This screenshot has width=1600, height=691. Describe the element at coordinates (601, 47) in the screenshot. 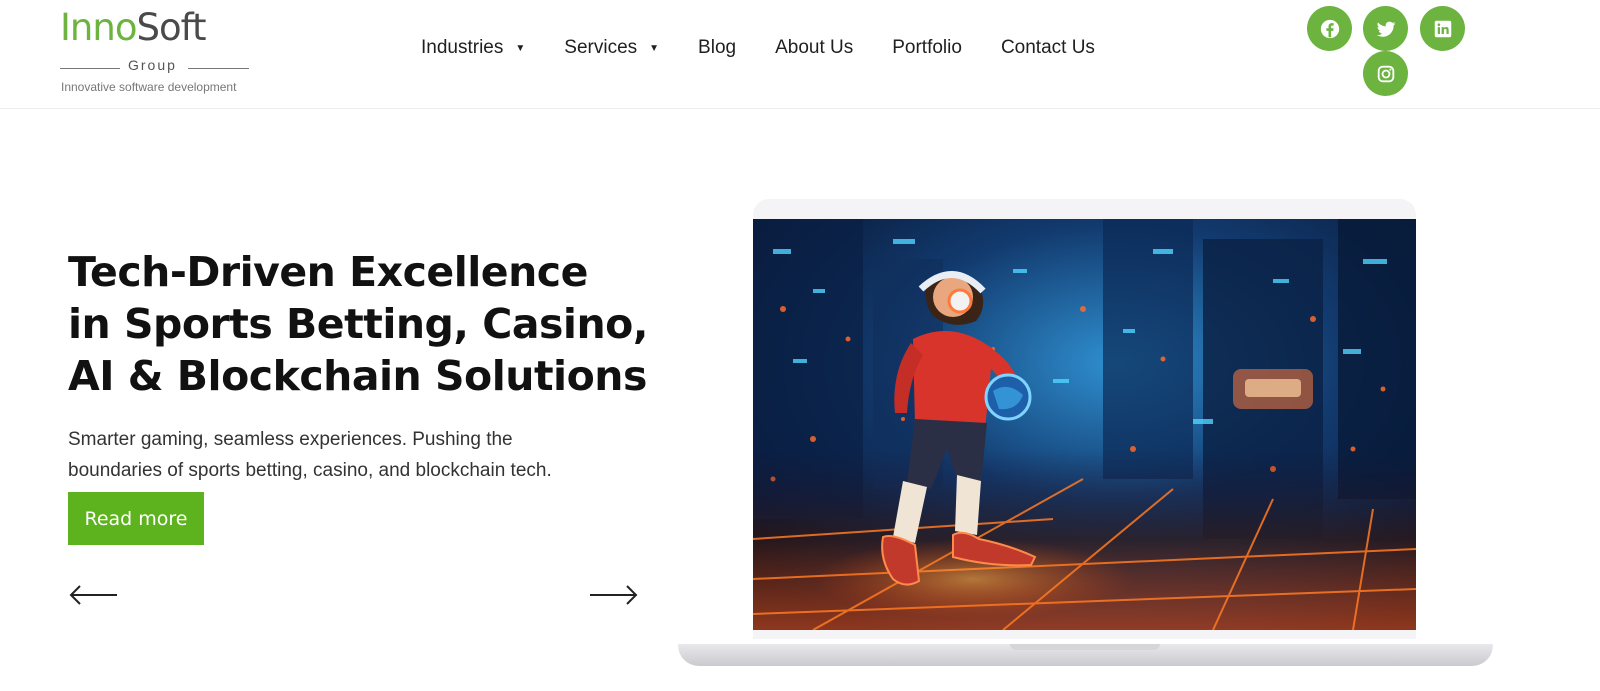

I see `nav-item-label: Services` at that location.